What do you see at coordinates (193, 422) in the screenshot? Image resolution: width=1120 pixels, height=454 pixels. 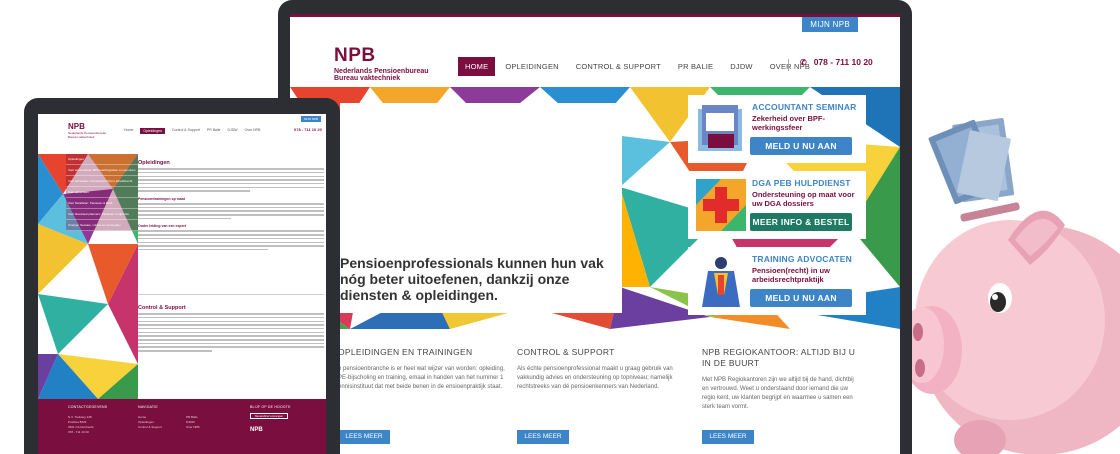 I see `footer-nav-2: PR Balie DJDW Over NPB` at bounding box center [193, 422].